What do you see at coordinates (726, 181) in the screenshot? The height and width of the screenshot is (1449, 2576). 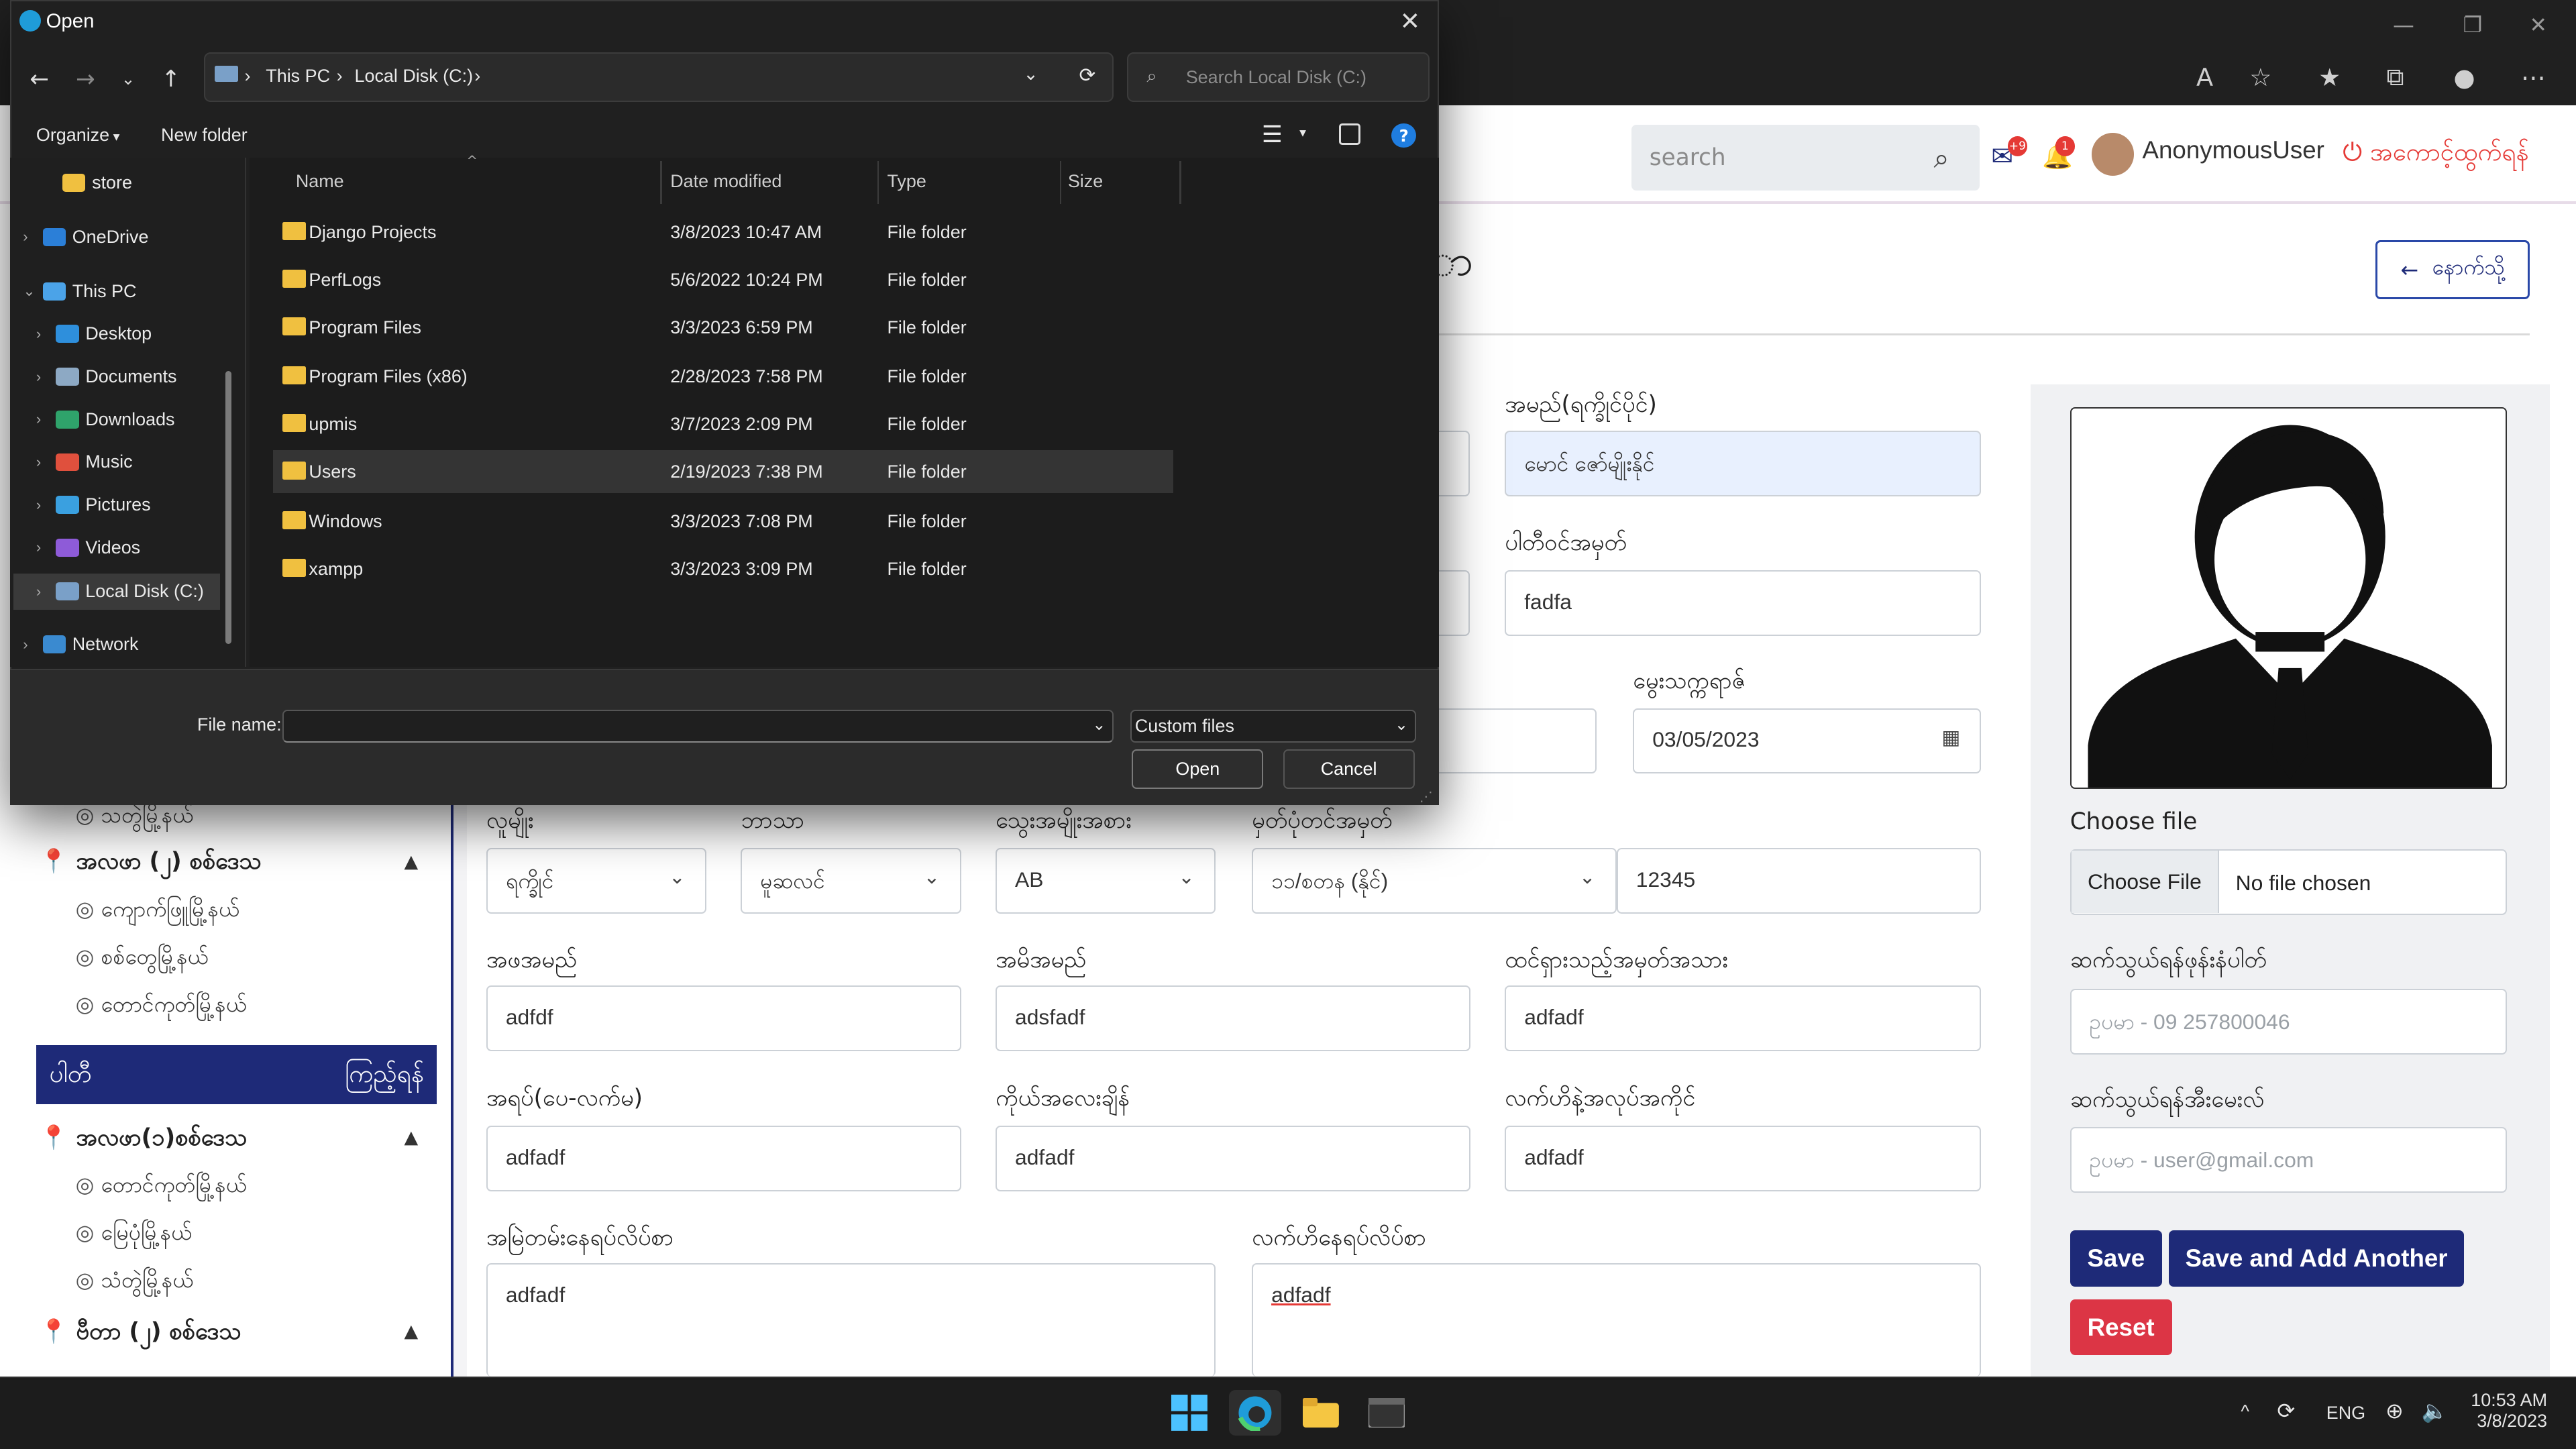 I see `column-date: Date modified` at bounding box center [726, 181].